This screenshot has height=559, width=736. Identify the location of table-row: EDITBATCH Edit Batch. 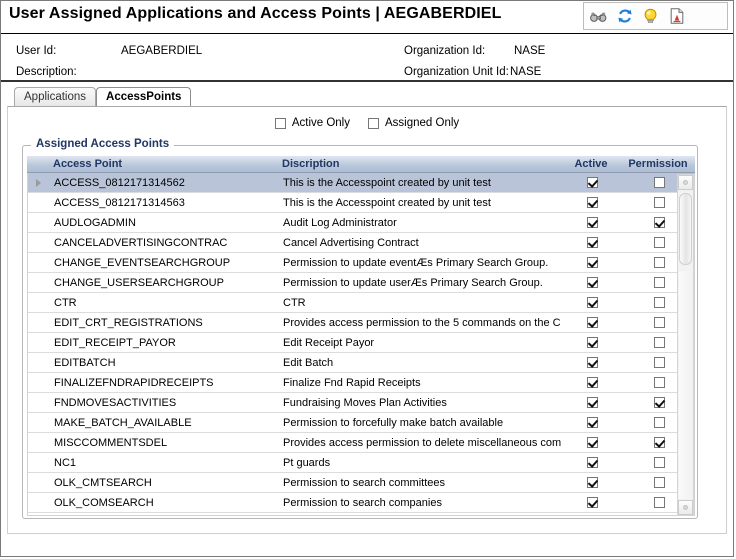
(361, 363).